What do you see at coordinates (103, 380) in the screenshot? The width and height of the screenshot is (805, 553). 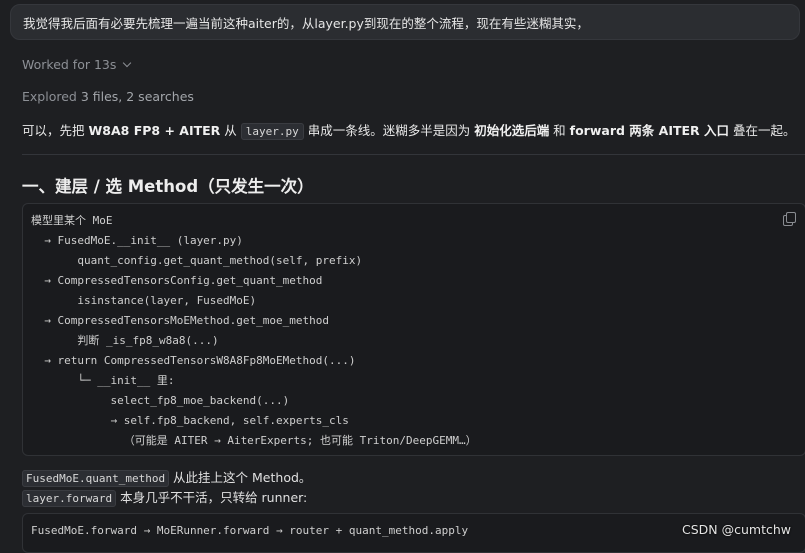 I see `code-line: └─ __init__ 里:` at bounding box center [103, 380].